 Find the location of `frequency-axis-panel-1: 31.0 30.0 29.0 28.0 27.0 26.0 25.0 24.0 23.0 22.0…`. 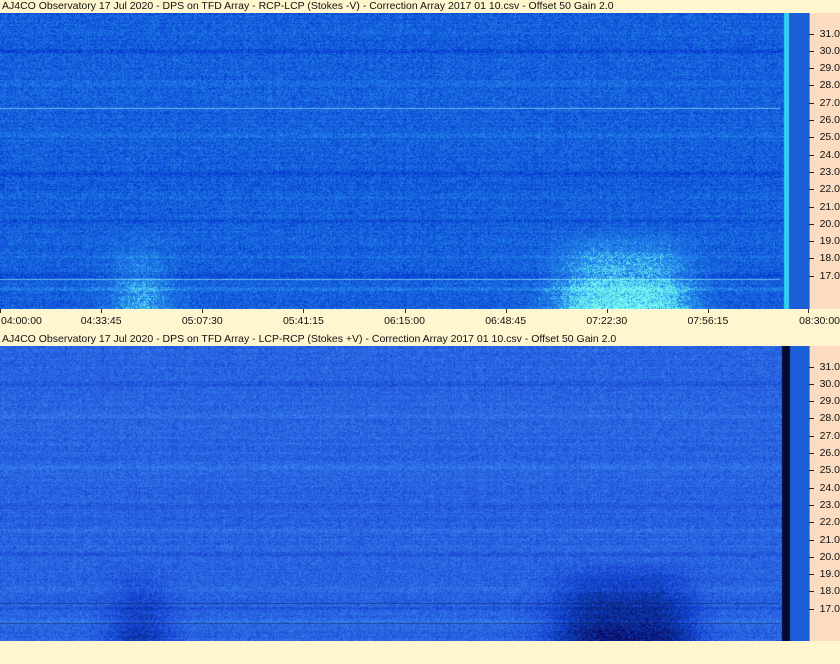

frequency-axis-panel-1: 31.0 30.0 29.0 28.0 27.0 26.0 25.0 24.0 23.0 22.0… is located at coordinates (824, 161).